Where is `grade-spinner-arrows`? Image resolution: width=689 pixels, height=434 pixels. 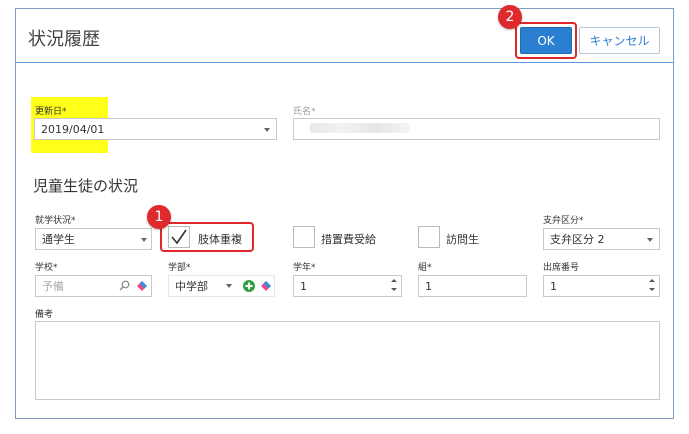 grade-spinner-arrows is located at coordinates (394, 286).